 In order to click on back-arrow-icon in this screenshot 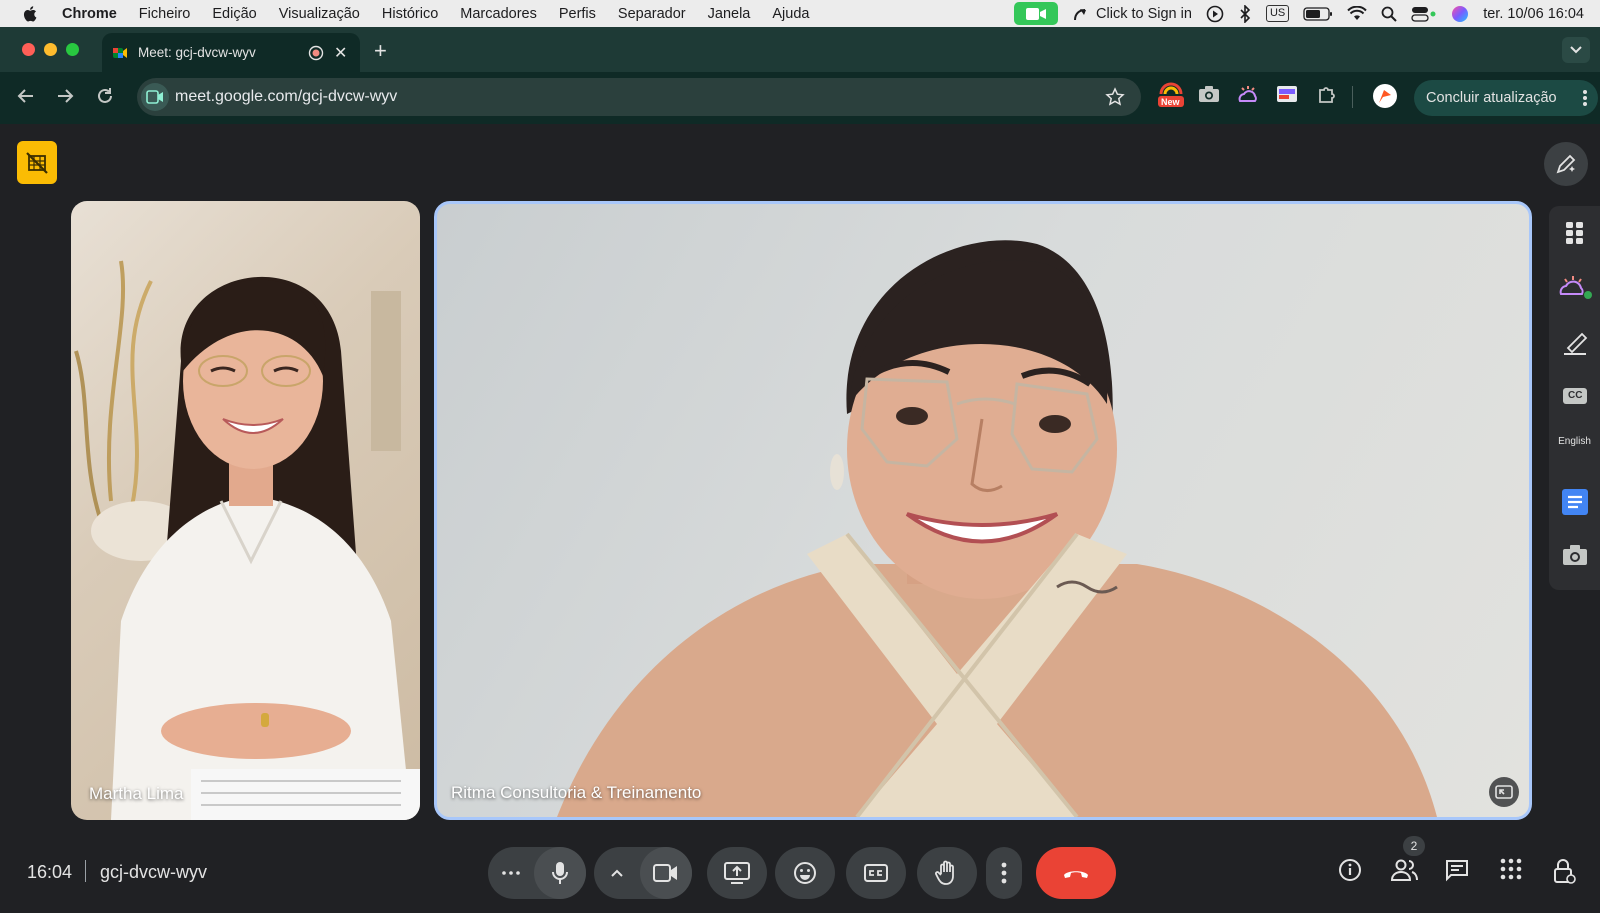, I will do `click(26, 96)`.